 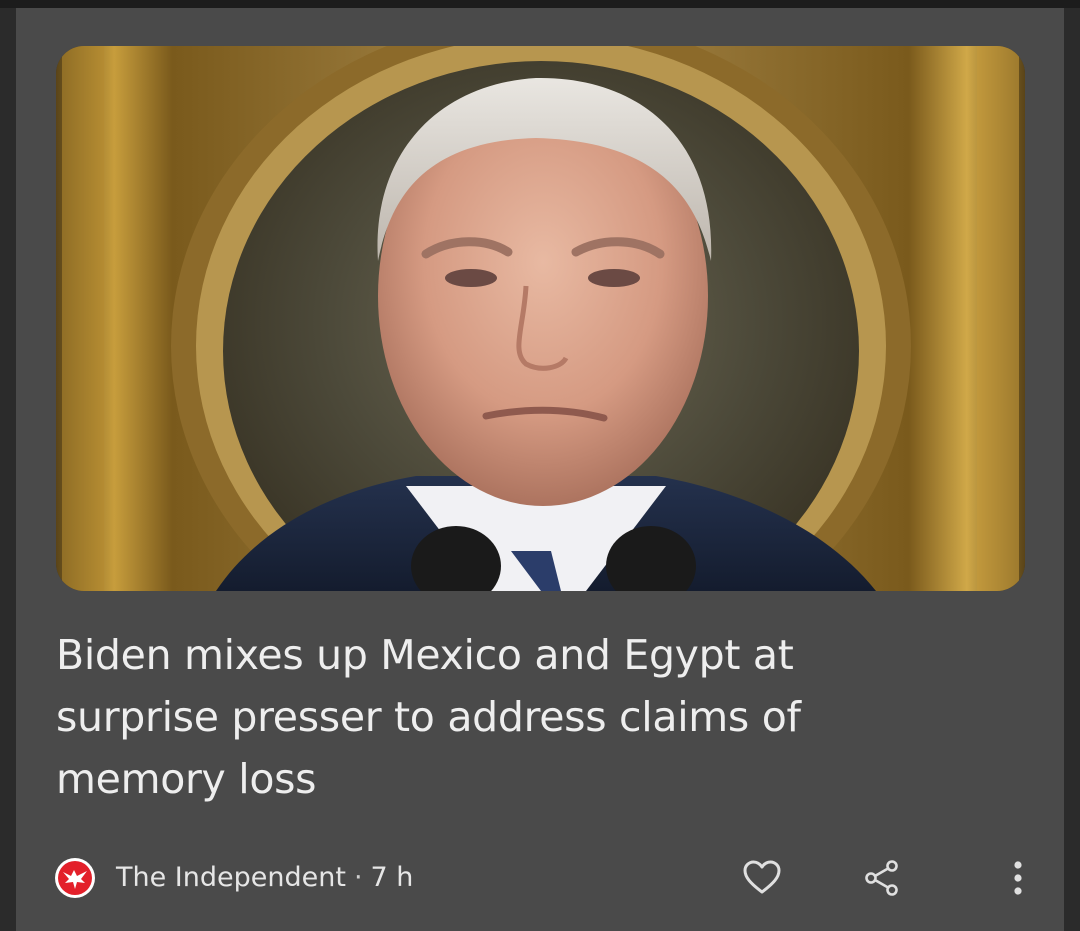 I want to click on source-and-age: The Independent · 7 h, so click(x=264, y=878).